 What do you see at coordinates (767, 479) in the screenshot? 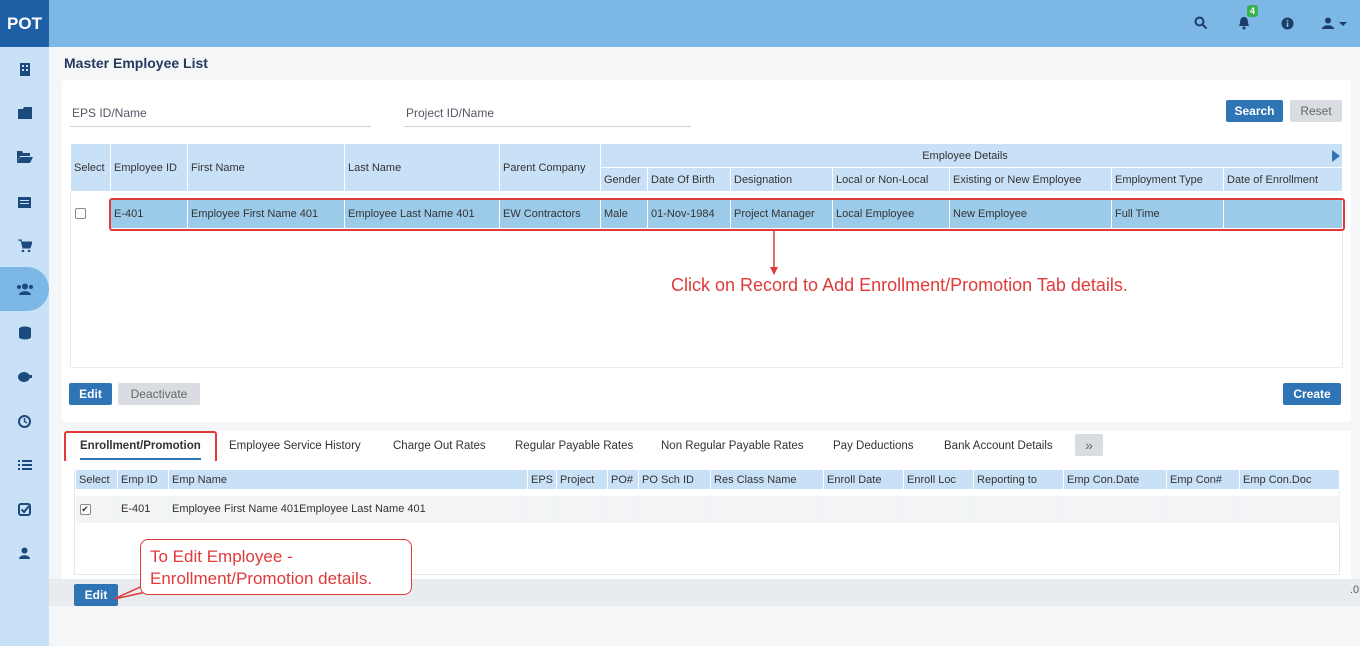
I see `col2-res-class: Res Class Name` at bounding box center [767, 479].